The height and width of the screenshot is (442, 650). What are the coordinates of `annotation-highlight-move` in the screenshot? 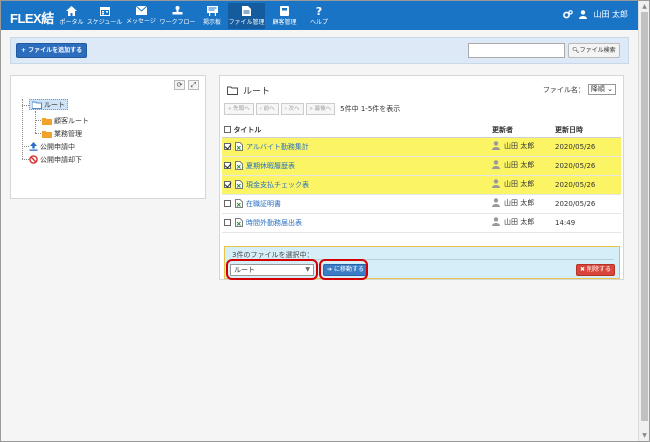 It's located at (343, 269).